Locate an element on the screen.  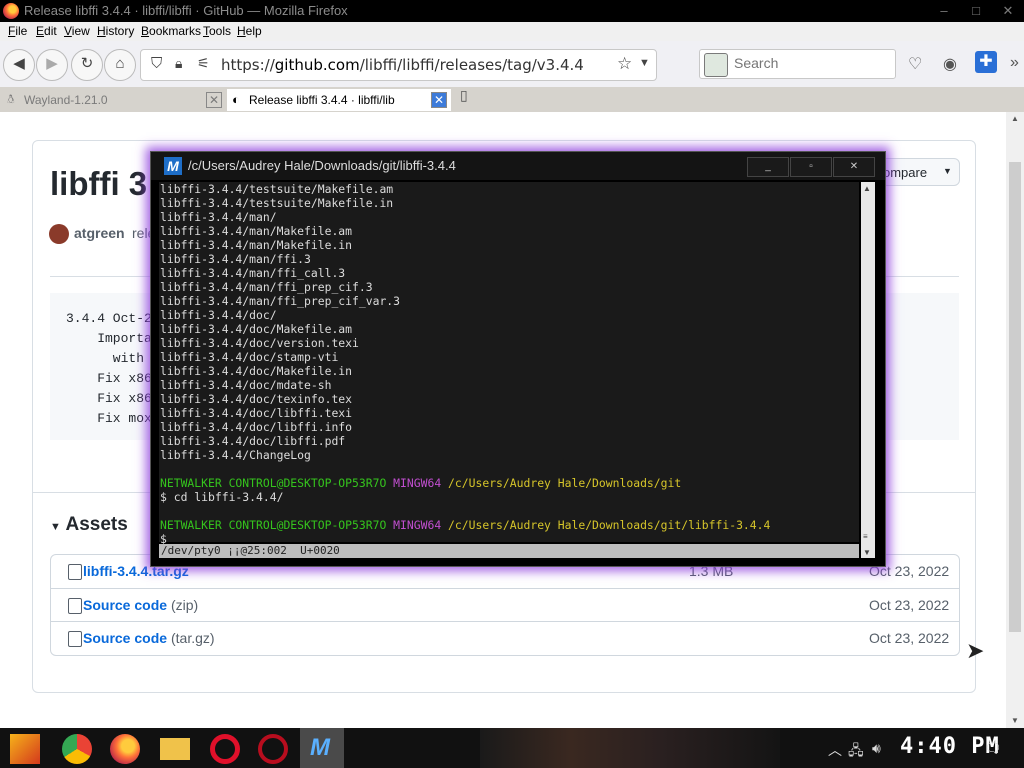
notifications-icon: 🗨︎ is located at coordinates (993, 748).